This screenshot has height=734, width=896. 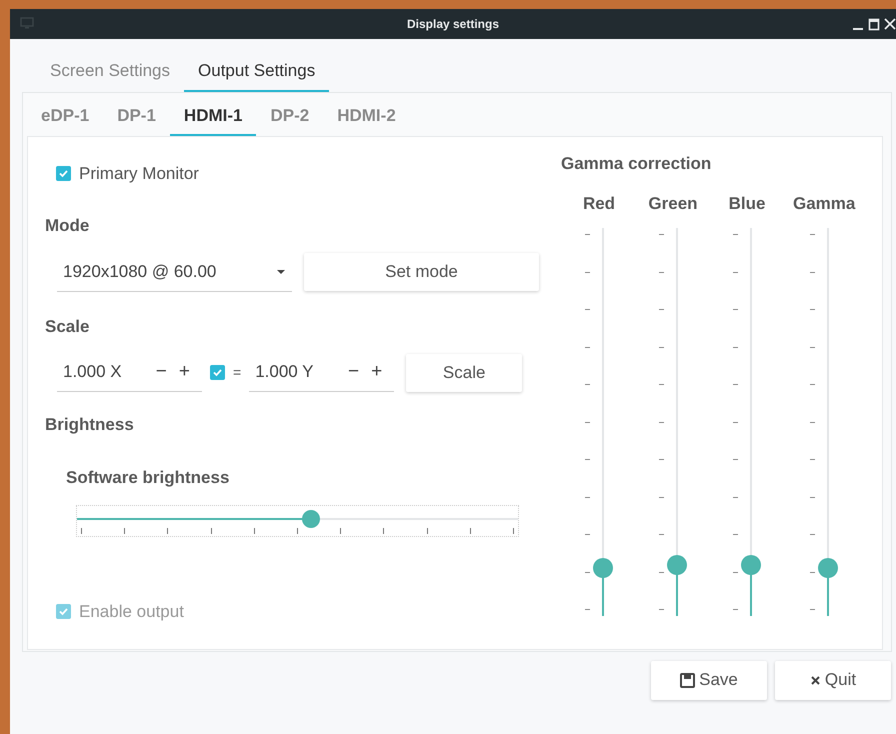 I want to click on quit-button: Quit, so click(x=833, y=680).